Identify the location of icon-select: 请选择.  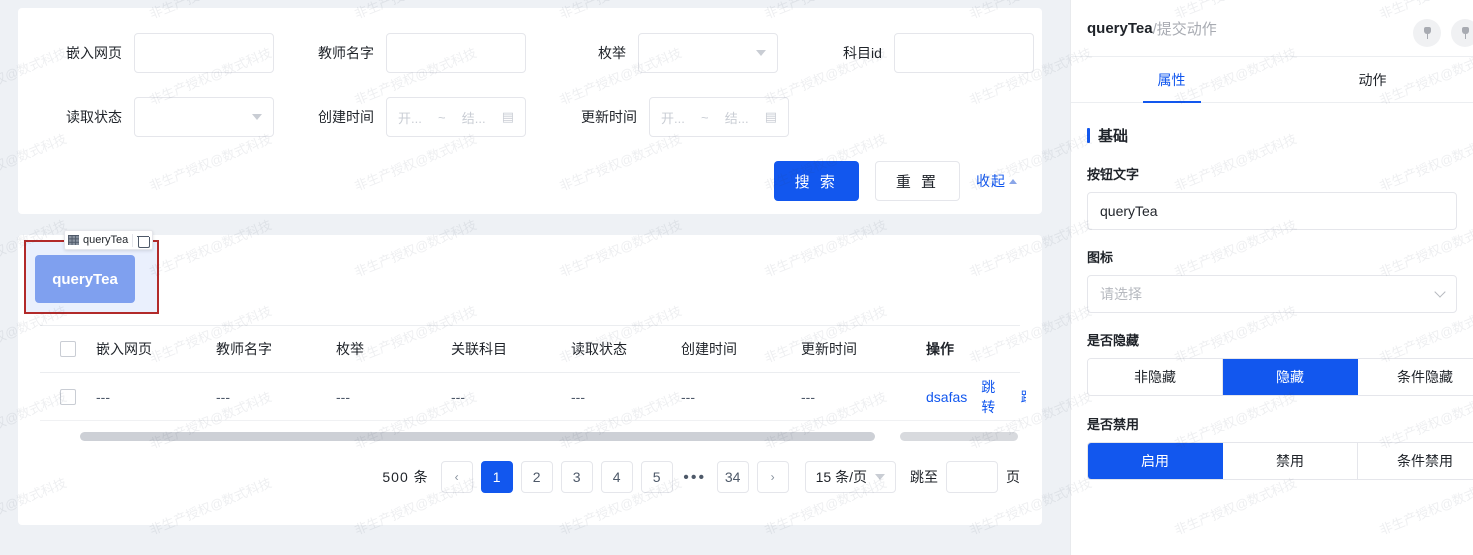
(1272, 294).